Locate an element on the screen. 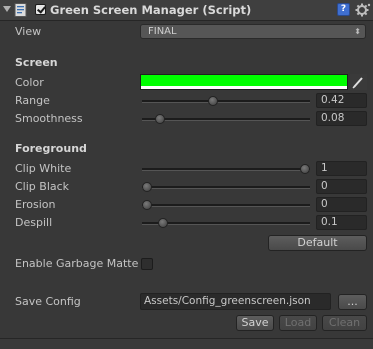  erosion-slider-track is located at coordinates (226, 205).